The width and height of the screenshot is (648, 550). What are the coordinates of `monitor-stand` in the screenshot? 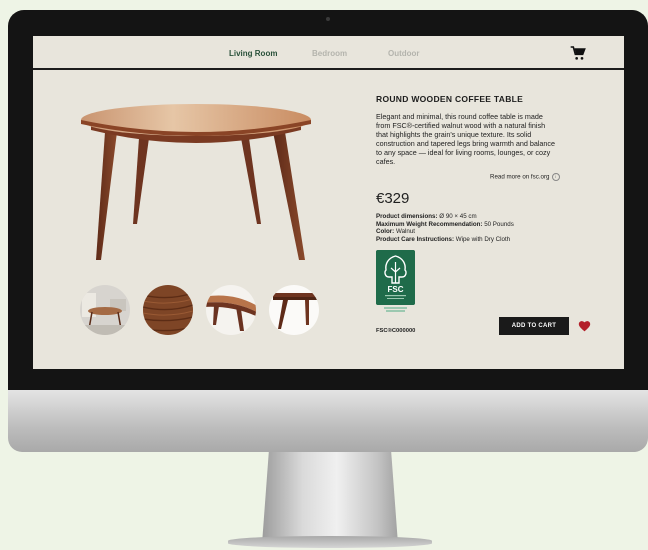 It's located at (330, 498).